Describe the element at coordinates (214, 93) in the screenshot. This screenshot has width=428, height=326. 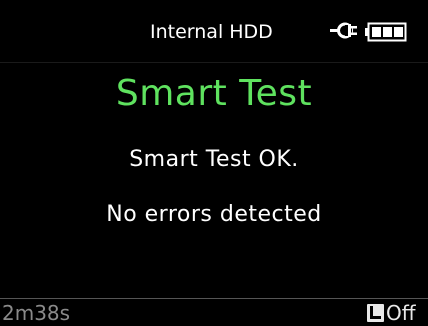
I see `screen-title: Smart Test` at that location.